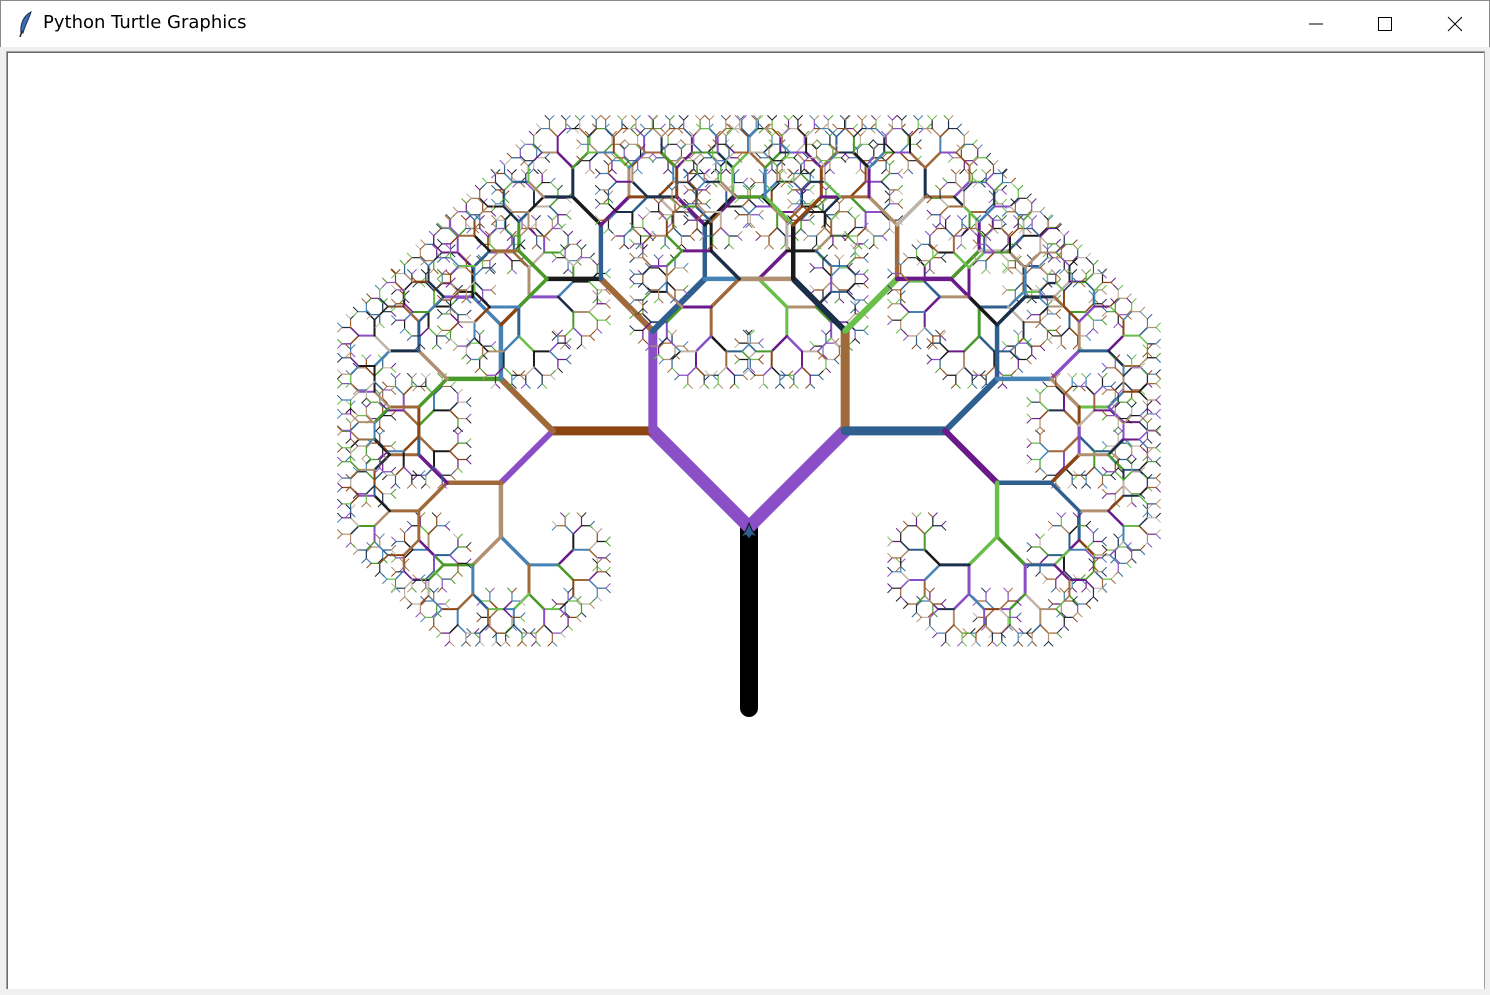  What do you see at coordinates (1455, 24) in the screenshot?
I see `close-button` at bounding box center [1455, 24].